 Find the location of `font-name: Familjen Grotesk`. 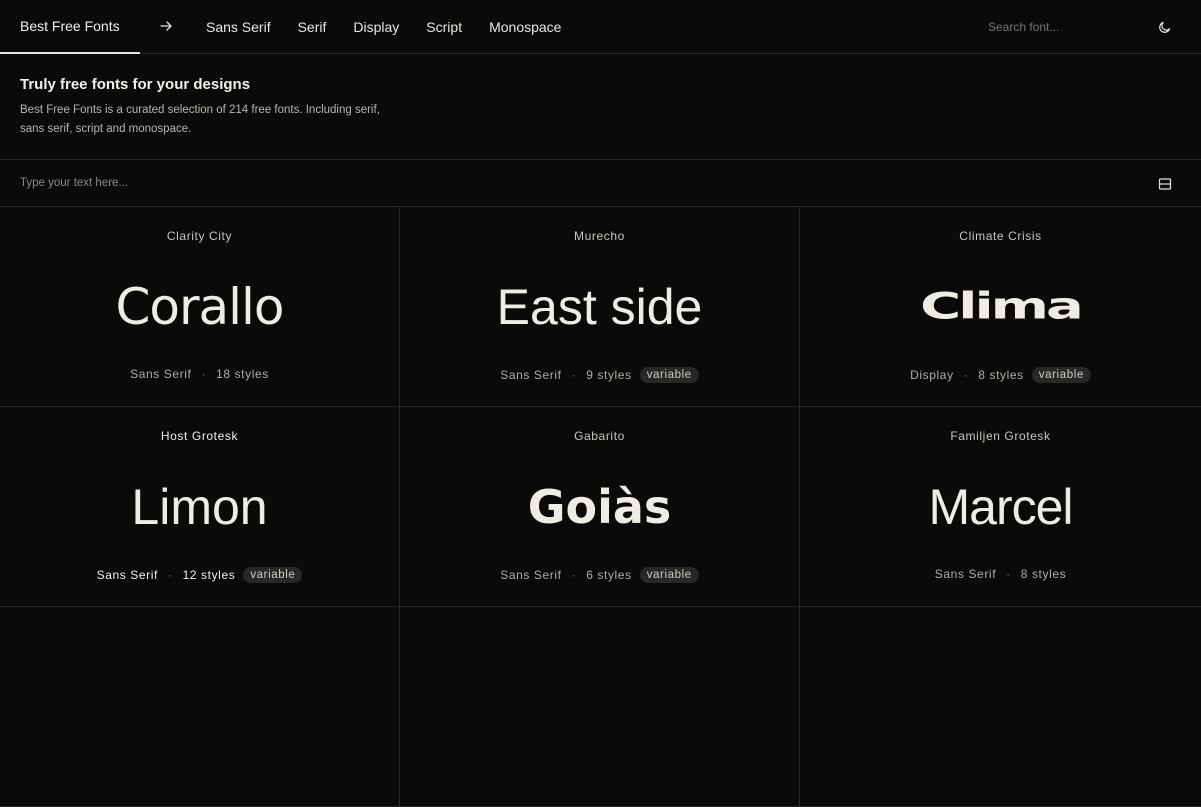

font-name: Familjen Grotesk is located at coordinates (1000, 436).